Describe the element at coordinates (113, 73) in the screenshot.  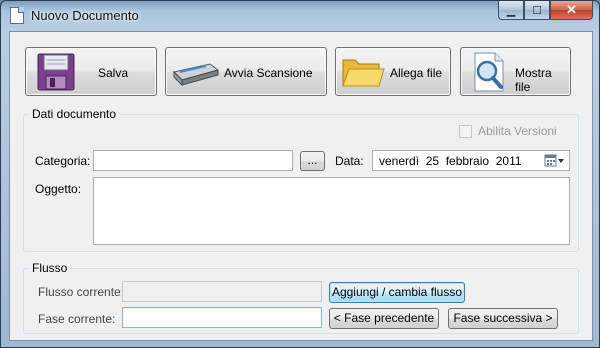
I see `save-button-label: Salva` at that location.